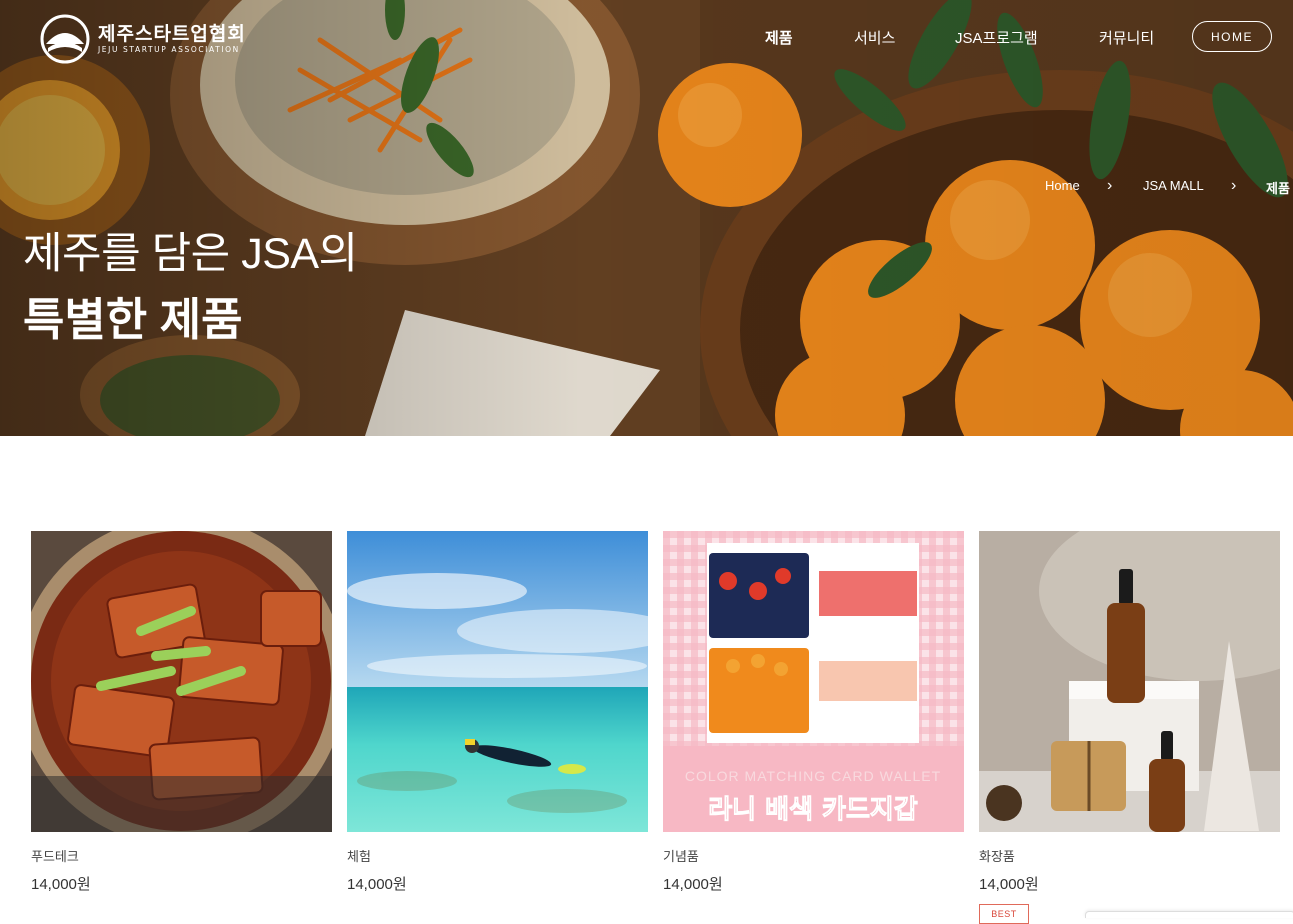  I want to click on product-card: 푸드테크 14,000원, so click(181, 712).